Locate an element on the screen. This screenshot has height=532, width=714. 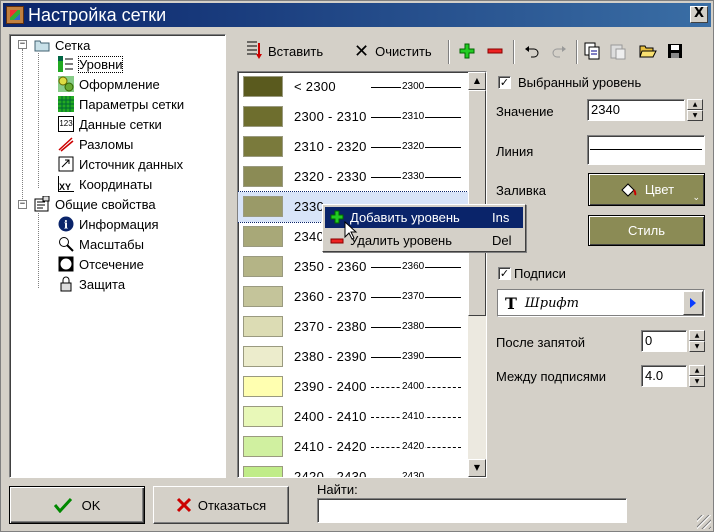
level-row: 2390 - 2400 2400 is located at coordinates (353, 387).